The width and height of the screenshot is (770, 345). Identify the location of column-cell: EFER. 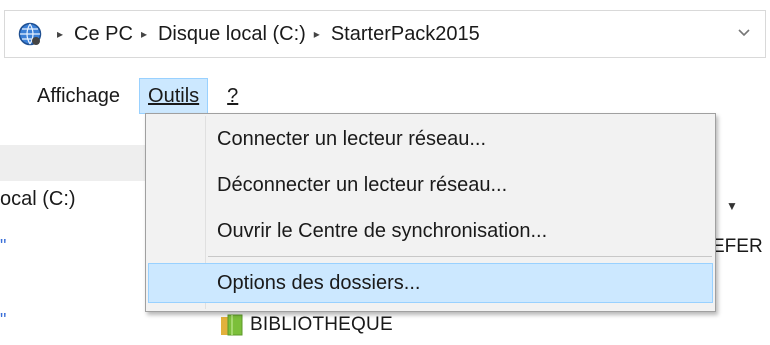
(737, 246).